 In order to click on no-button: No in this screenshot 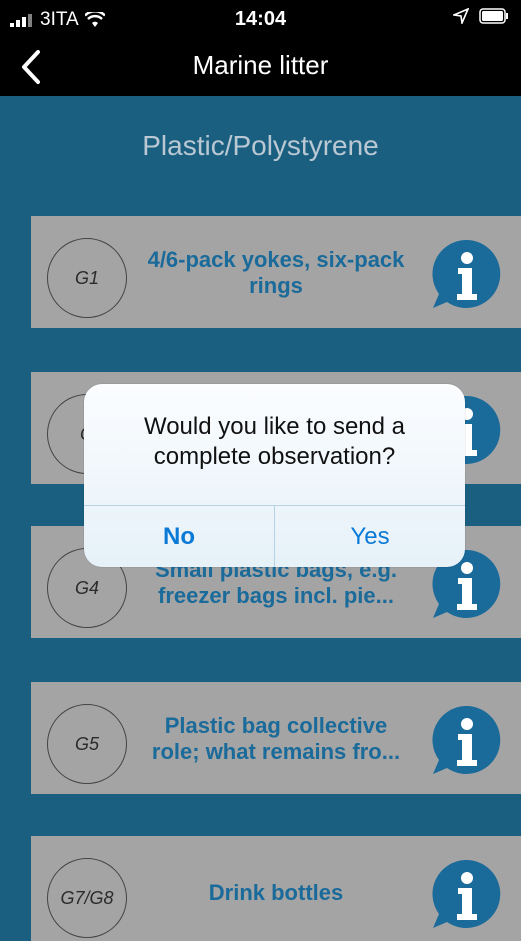, I will do `click(179, 536)`.